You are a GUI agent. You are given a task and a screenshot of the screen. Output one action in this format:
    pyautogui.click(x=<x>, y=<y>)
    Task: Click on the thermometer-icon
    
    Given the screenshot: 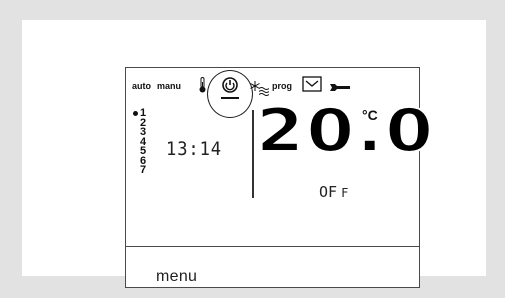 What is the action you would take?
    pyautogui.click(x=202, y=87)
    